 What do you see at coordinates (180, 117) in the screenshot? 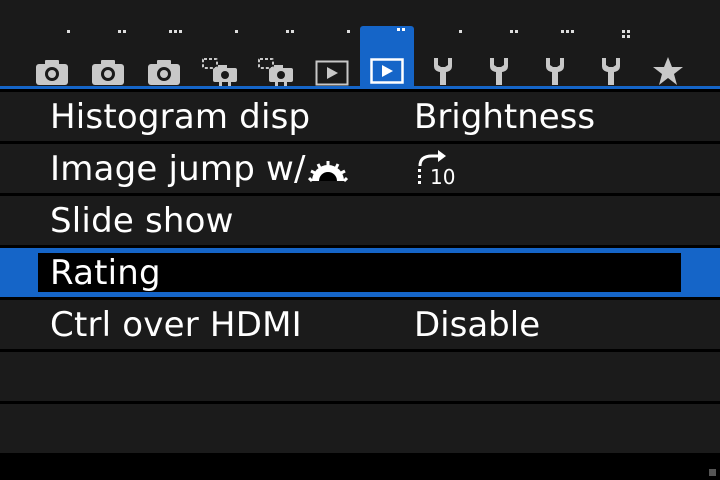
I see `menu-item-label: Histogram disp` at bounding box center [180, 117].